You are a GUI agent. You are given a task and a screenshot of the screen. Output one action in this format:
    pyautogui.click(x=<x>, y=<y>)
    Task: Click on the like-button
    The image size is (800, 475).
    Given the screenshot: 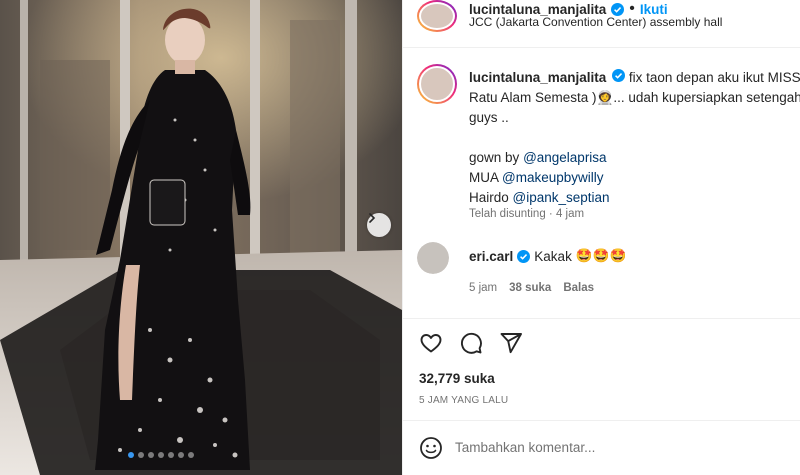 What is the action you would take?
    pyautogui.click(x=431, y=343)
    